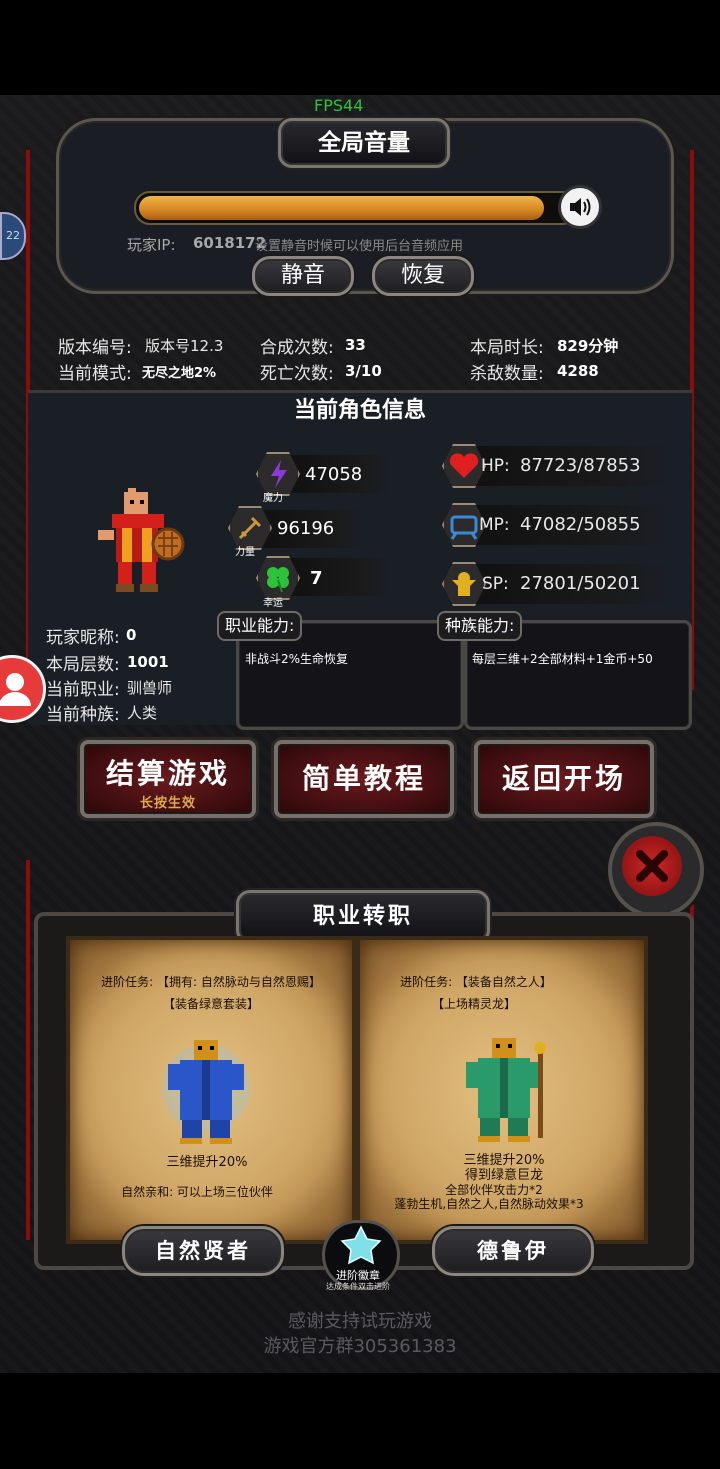  Describe the element at coordinates (562, 659) in the screenshot. I see `race-ability-text: 每层三维+2全部材料+1金币+50` at that location.